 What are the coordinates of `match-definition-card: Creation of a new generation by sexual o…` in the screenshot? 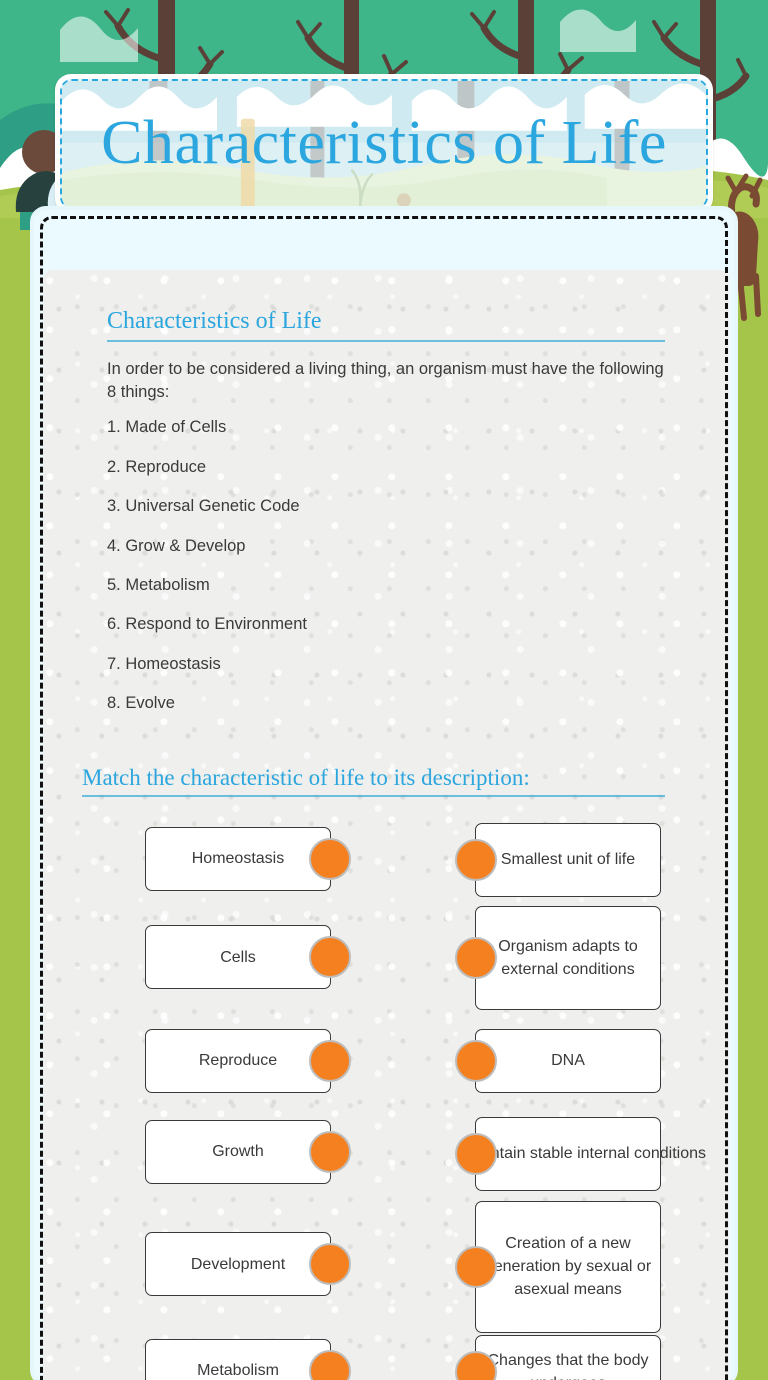 It's located at (558, 1266).